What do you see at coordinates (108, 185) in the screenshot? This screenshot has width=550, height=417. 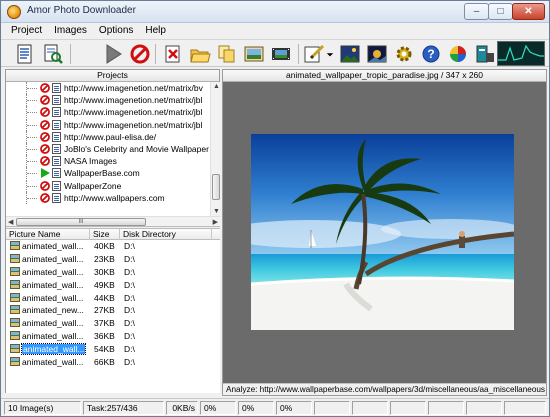 I see `project-tree-item: WallpaperZone` at bounding box center [108, 185].